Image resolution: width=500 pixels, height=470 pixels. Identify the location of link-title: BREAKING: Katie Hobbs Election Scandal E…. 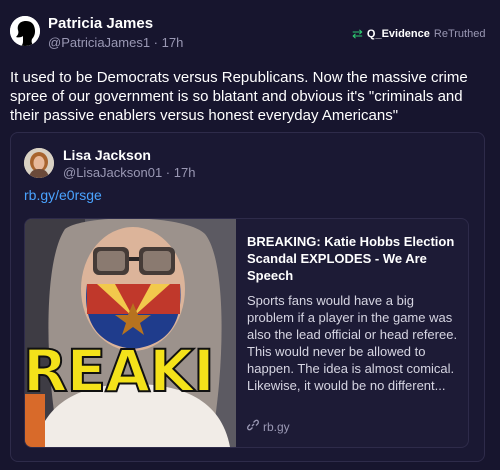
(355, 258).